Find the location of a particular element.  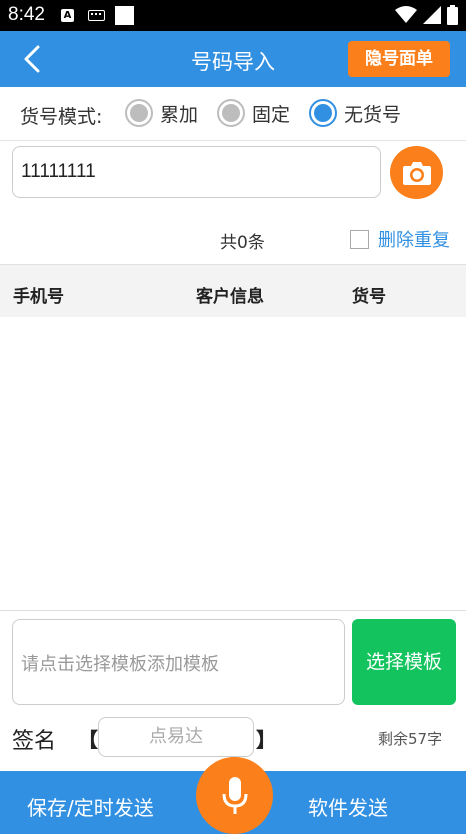

remove-duplicates-checkbox: 删除重复 is located at coordinates (400, 239).